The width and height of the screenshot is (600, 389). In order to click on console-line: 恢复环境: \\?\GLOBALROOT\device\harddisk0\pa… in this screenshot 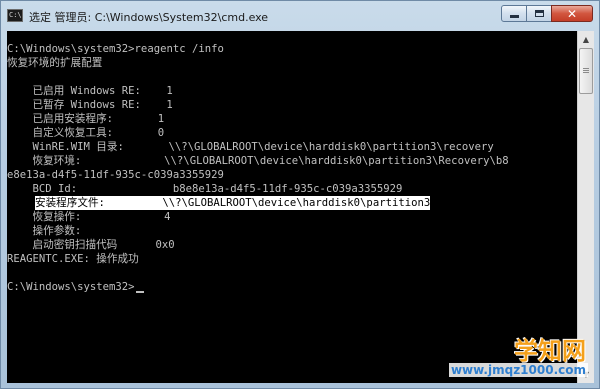, I will do `click(258, 161)`.